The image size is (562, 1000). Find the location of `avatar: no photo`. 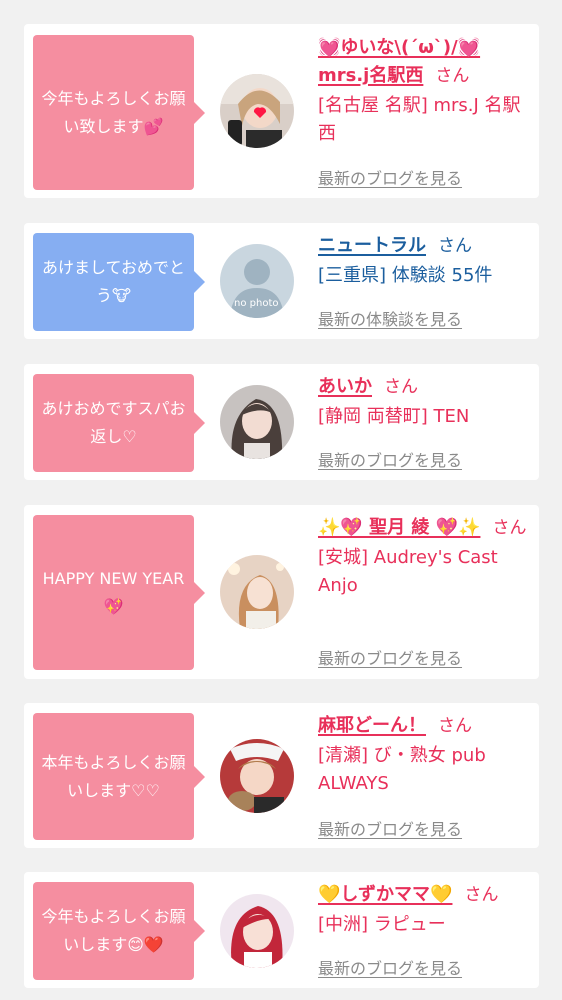

avatar: no photo is located at coordinates (257, 281).